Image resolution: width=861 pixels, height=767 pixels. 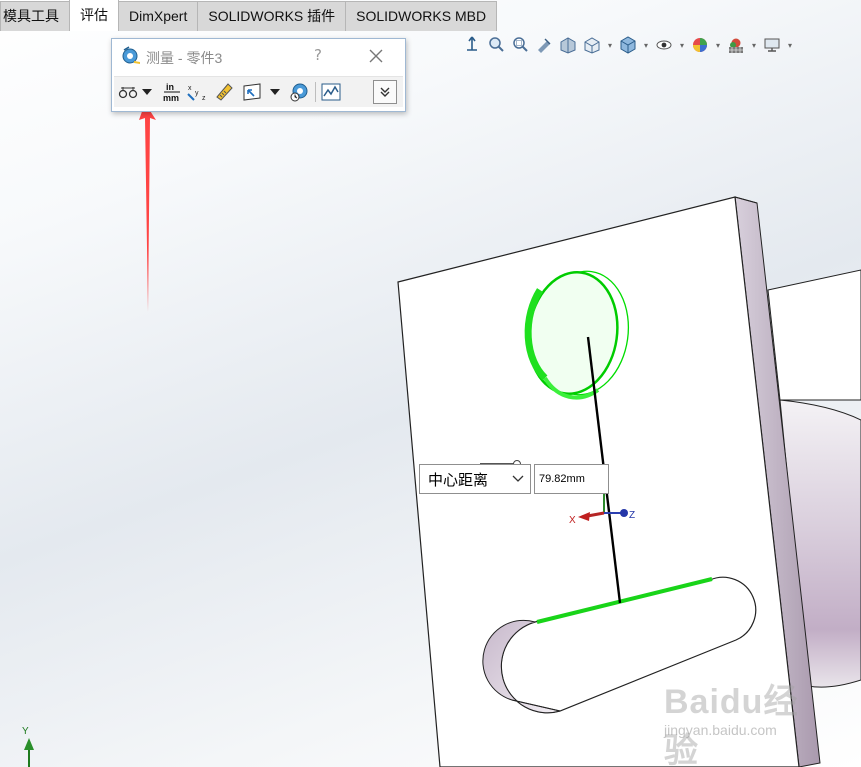 I want to click on dialog-title: 测量 - 零件3, so click(x=184, y=58).